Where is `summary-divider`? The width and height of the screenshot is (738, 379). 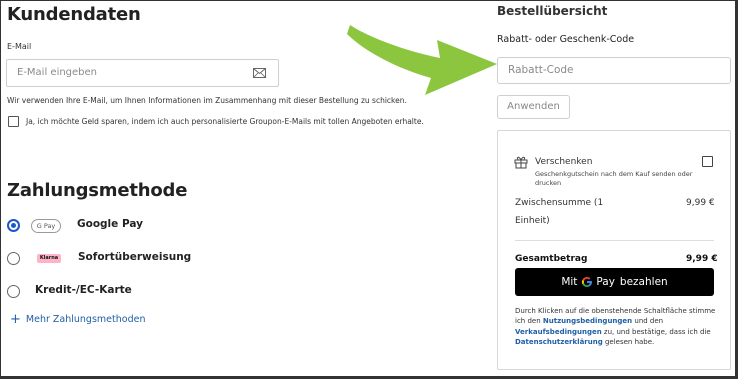 summary-divider is located at coordinates (614, 240).